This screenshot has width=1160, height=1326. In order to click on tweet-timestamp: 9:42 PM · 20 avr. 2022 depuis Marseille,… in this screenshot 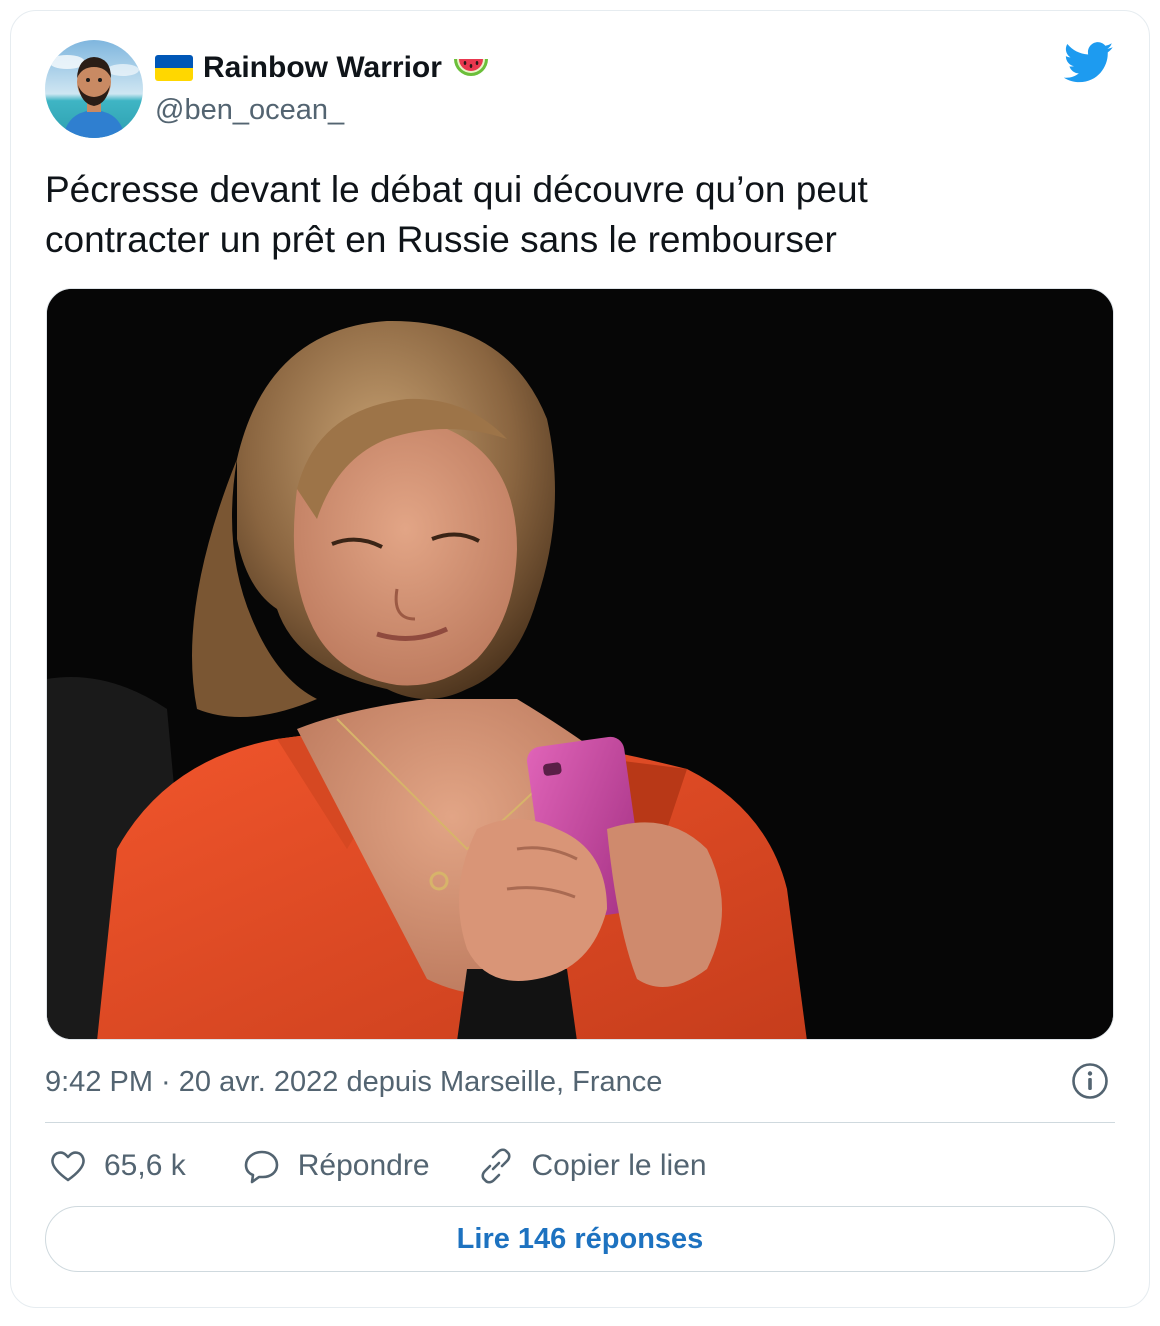, I will do `click(353, 1082)`.